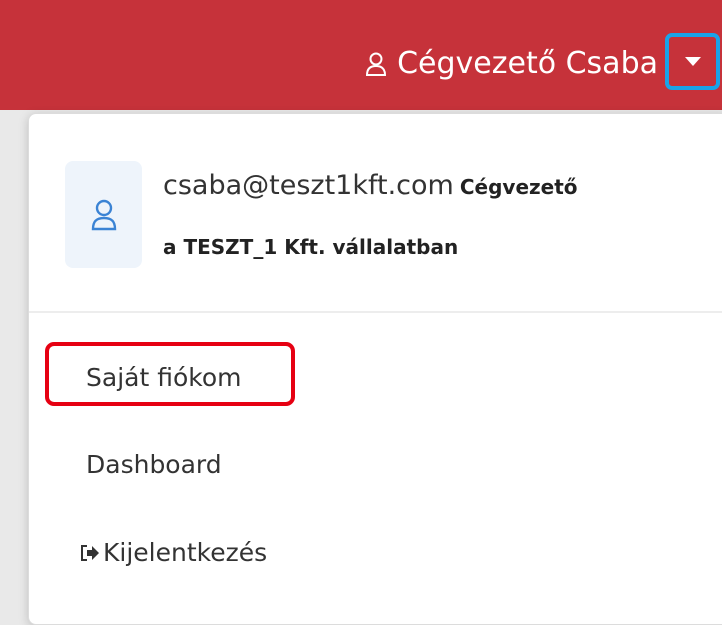  I want to click on menu-item-my-account: Saját fiókom, so click(163, 377).